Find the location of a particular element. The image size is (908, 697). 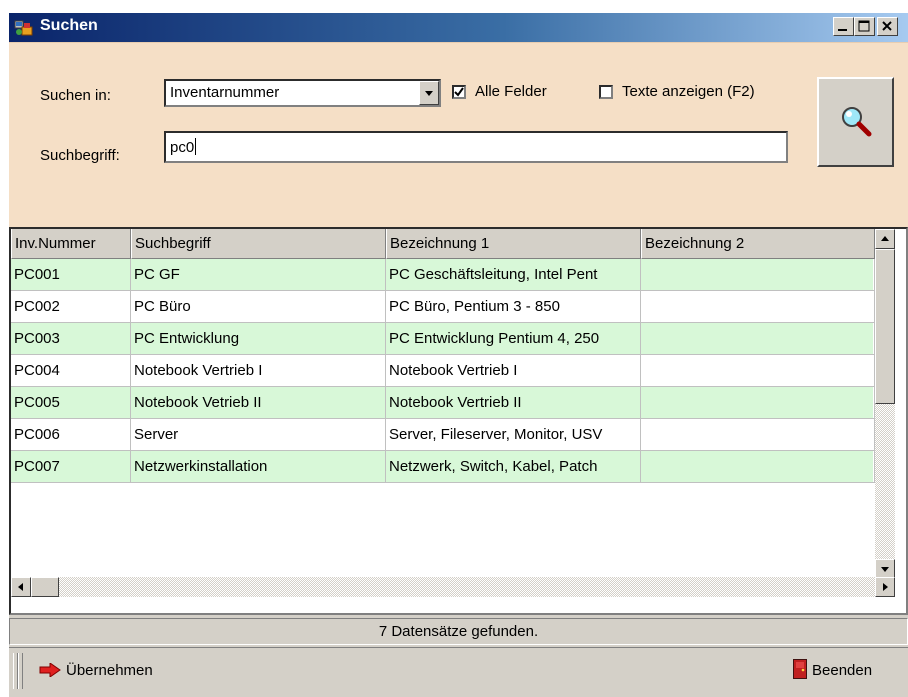

text-caret is located at coordinates (196, 146).